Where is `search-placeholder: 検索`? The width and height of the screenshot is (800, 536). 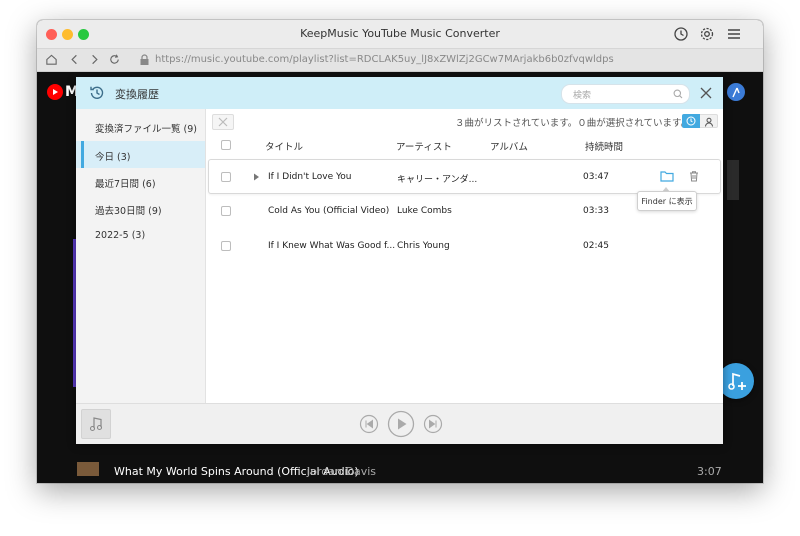
search-placeholder: 検索 is located at coordinates (582, 96).